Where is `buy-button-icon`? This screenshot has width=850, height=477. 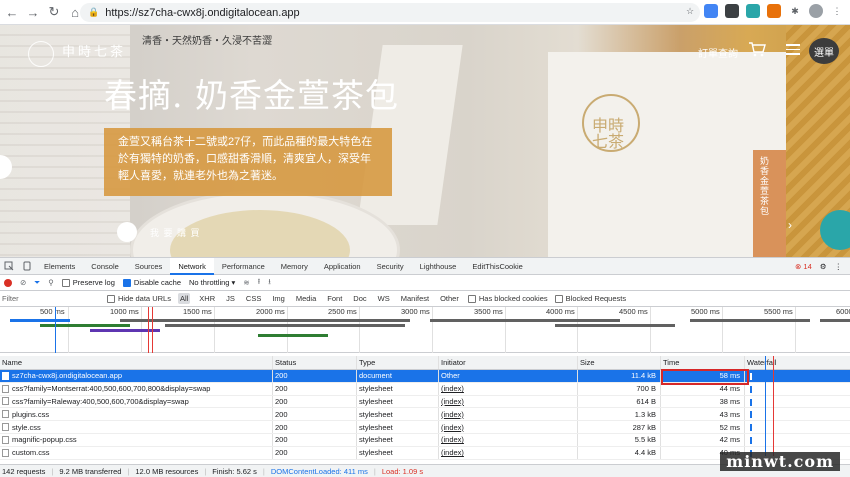 buy-button-icon is located at coordinates (127, 232).